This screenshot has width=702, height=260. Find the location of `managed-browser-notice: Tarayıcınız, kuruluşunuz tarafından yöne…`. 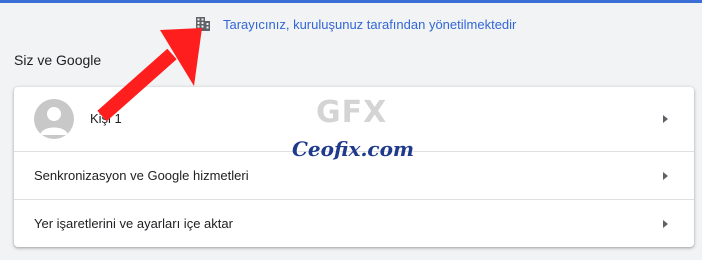

managed-browser-notice: Tarayıcınız, kuruluşunuz tarafından yöne… is located at coordinates (355, 24).